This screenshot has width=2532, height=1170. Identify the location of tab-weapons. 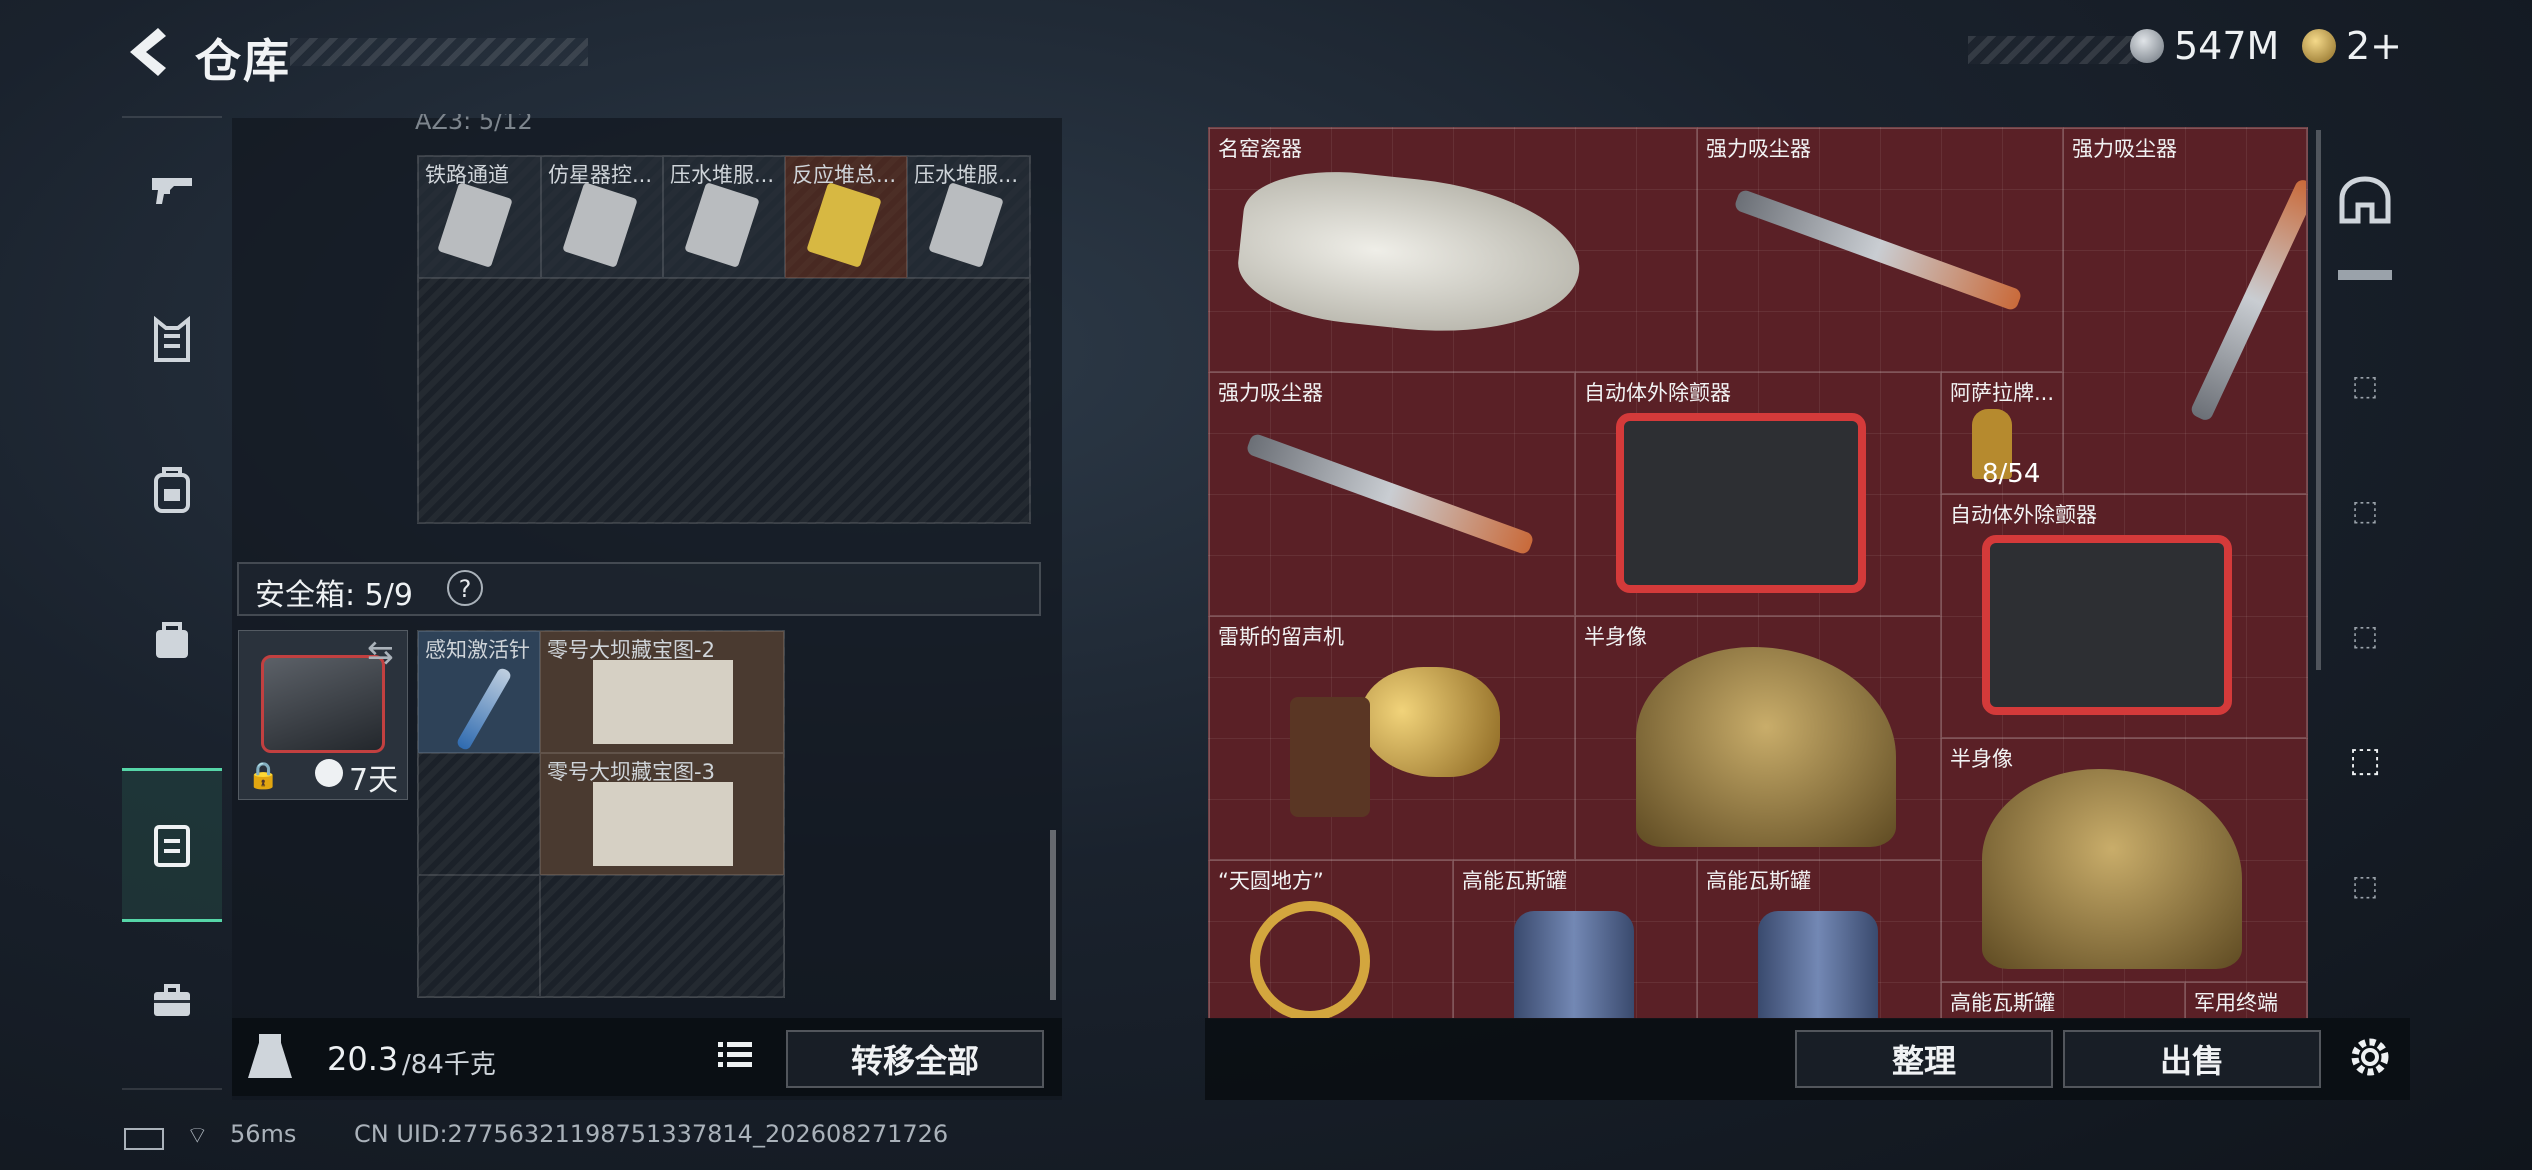
(2365, 275).